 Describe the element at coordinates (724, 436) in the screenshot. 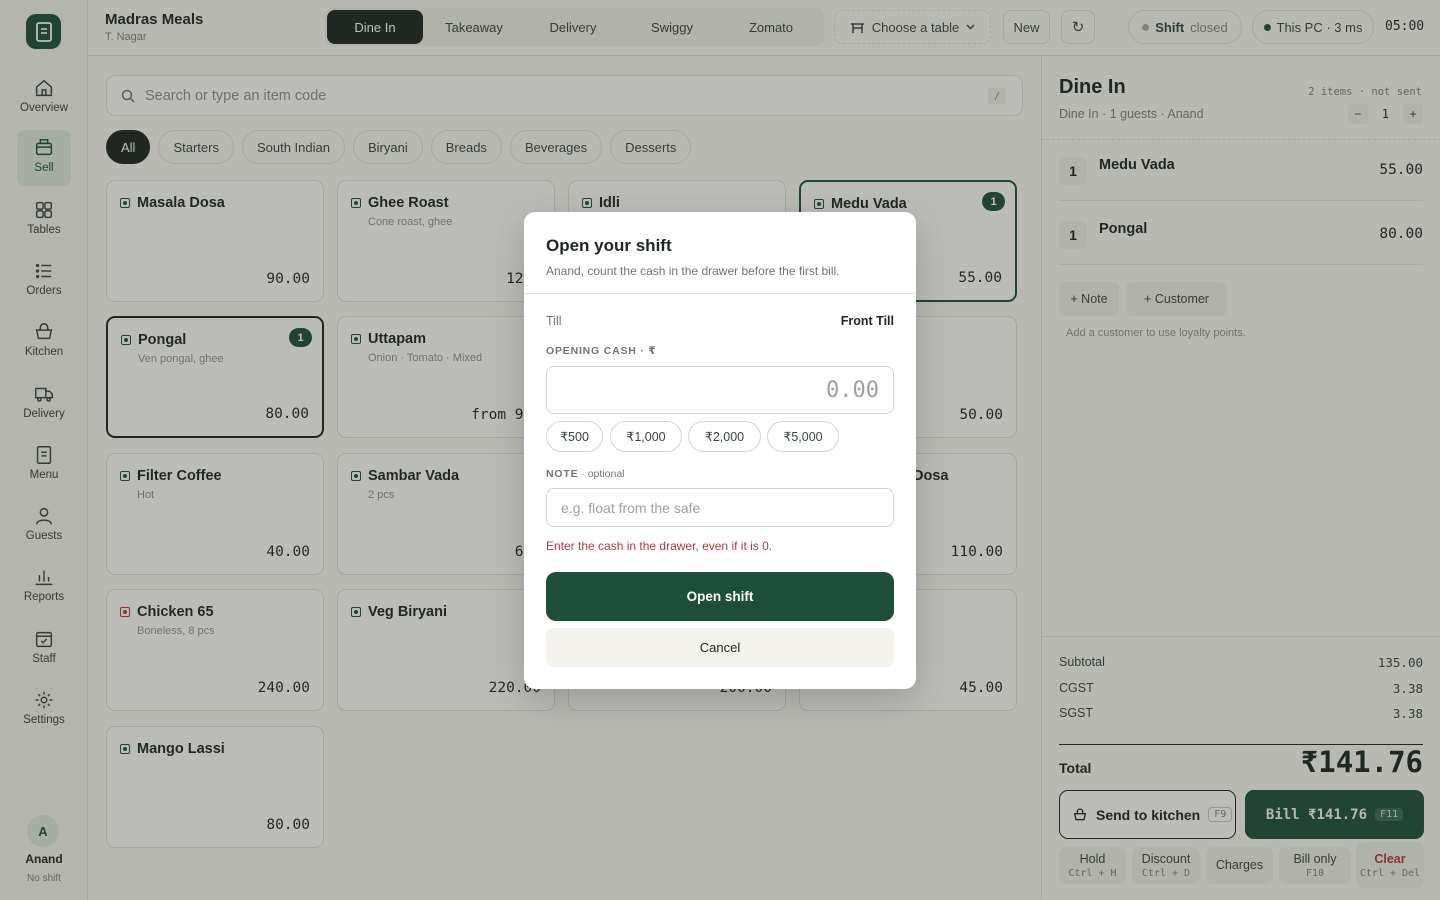

I see `quick-amount-2000: ₹2,000` at that location.